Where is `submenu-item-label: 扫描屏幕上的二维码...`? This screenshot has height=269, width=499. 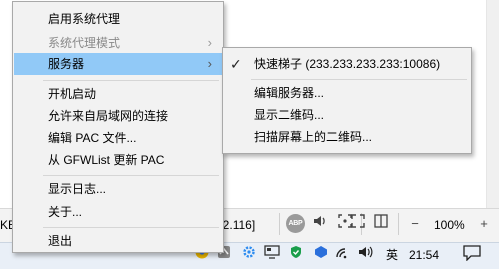
submenu-item-label: 扫描屏幕上的二维码... is located at coordinates (313, 137).